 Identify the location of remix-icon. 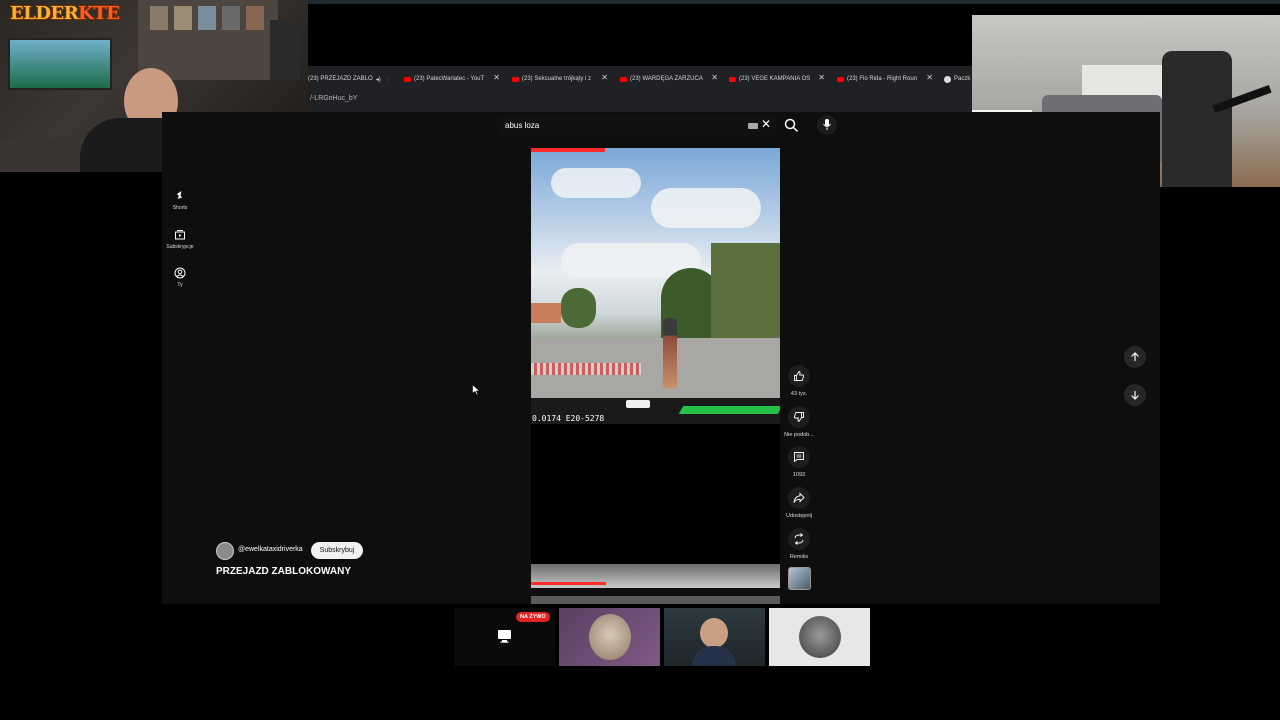
(799, 539).